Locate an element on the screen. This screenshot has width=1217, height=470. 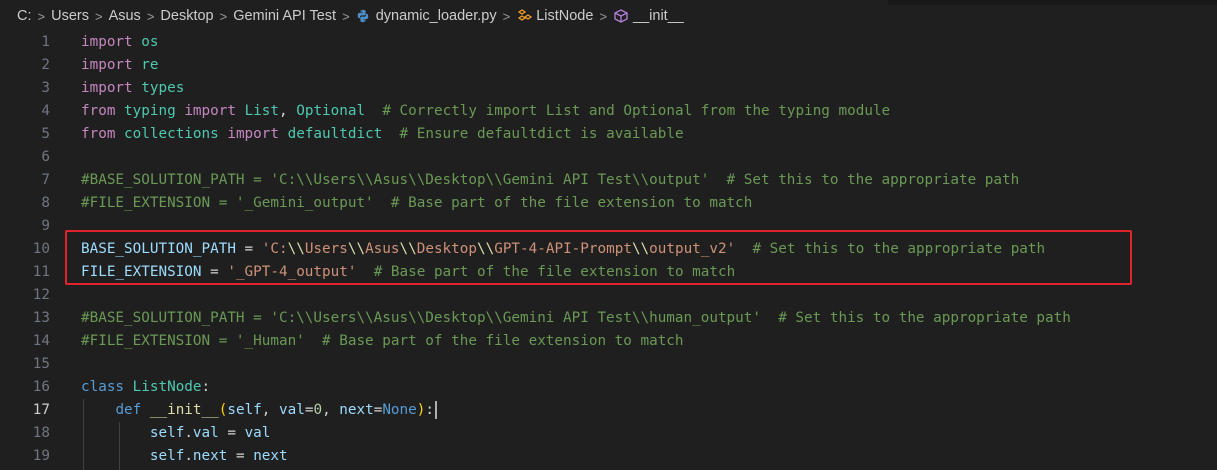
breadcrumb-label: Asus is located at coordinates (124, 16).